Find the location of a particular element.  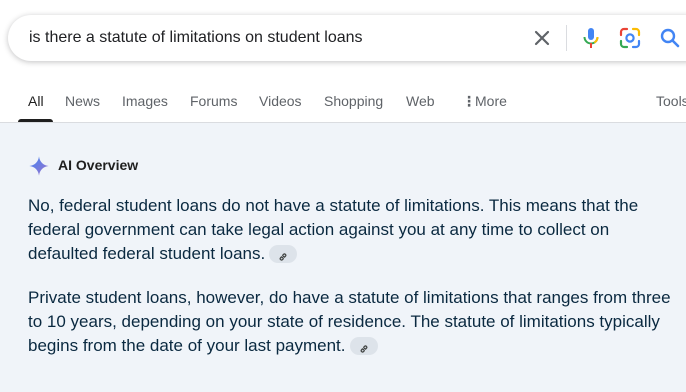

close-icon is located at coordinates (542, 38).